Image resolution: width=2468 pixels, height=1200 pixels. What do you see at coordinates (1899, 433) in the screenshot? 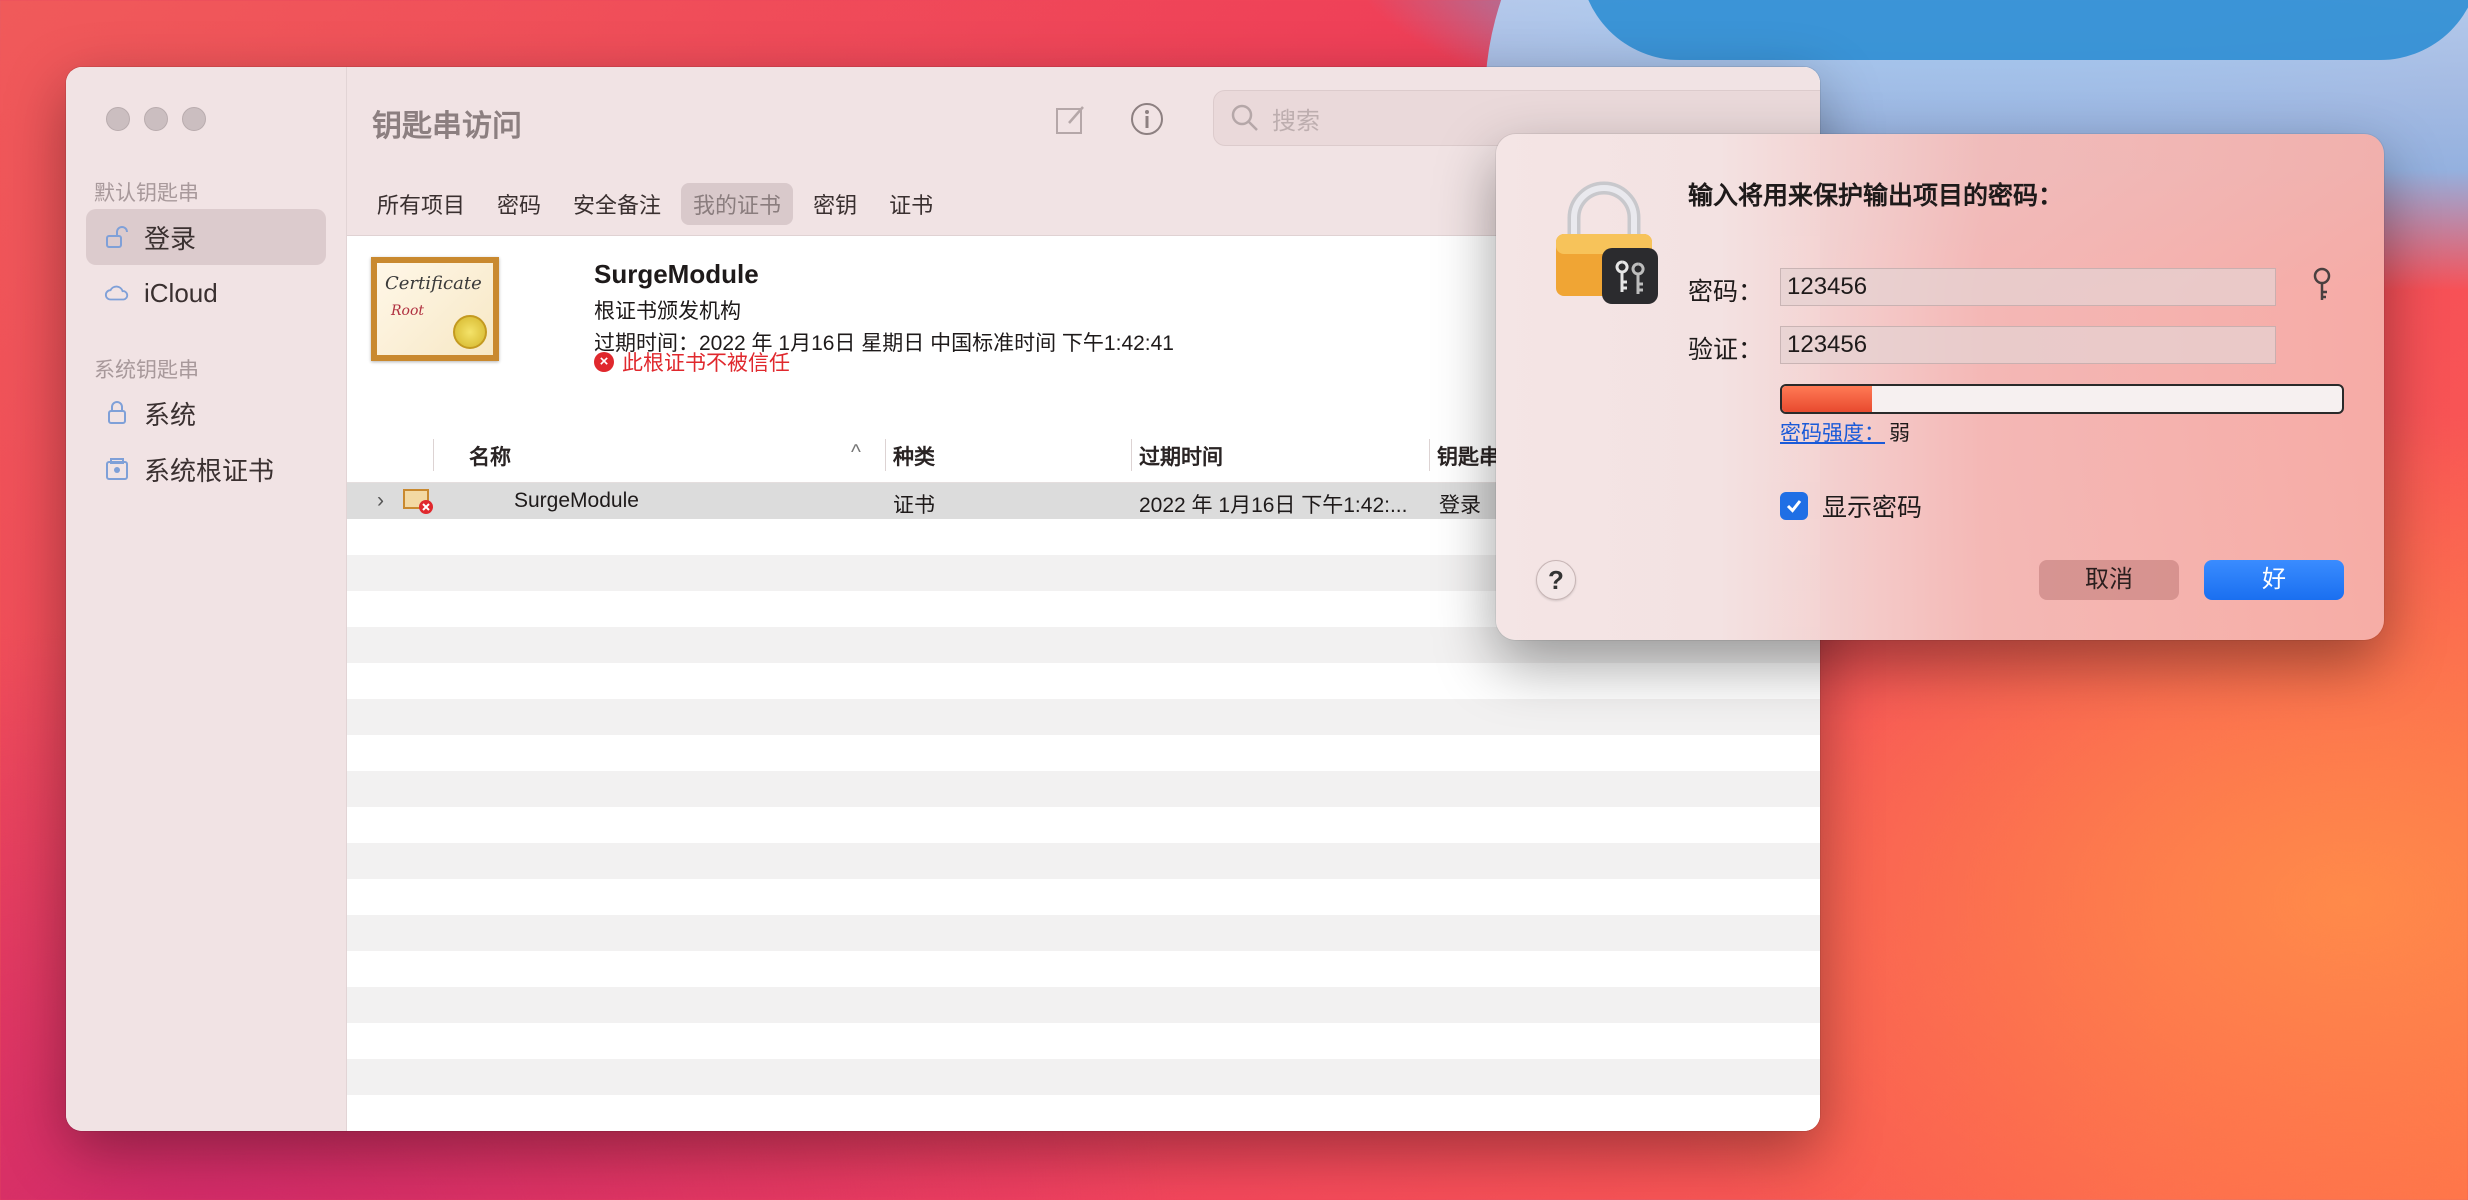
I see `password-strength-value: 弱` at bounding box center [1899, 433].